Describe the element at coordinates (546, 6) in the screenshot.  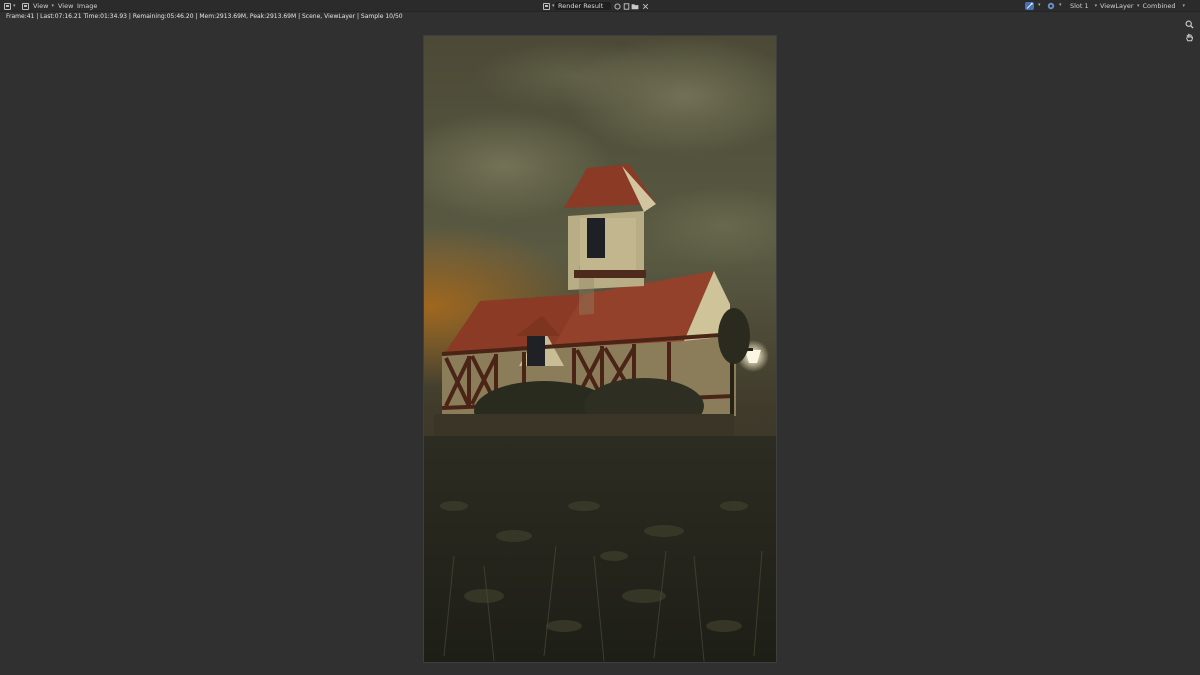
I see `image-browse-icon` at that location.